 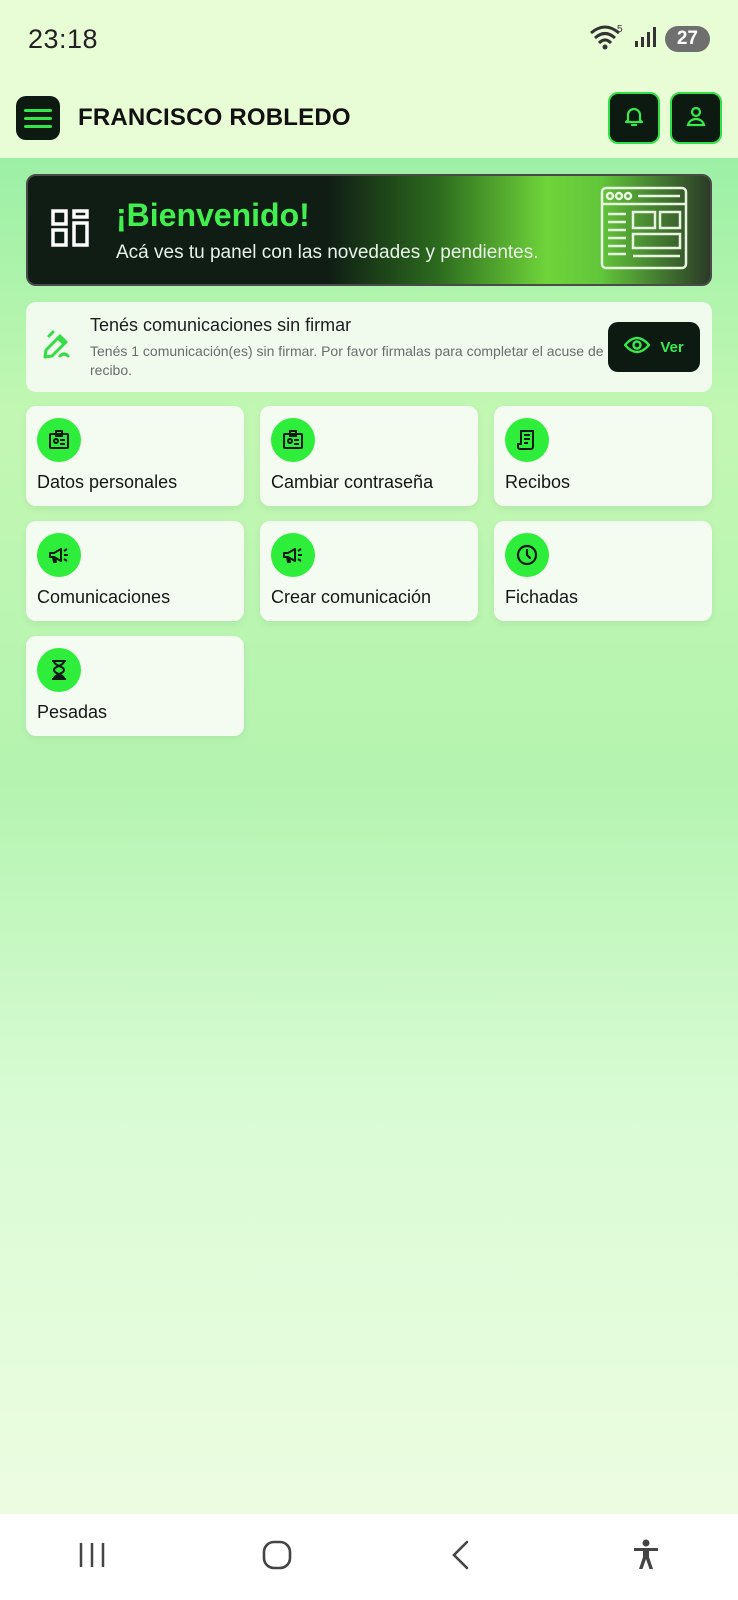 I want to click on app-header: FRANCISCO ROBLEDO, so click(x=369, y=118).